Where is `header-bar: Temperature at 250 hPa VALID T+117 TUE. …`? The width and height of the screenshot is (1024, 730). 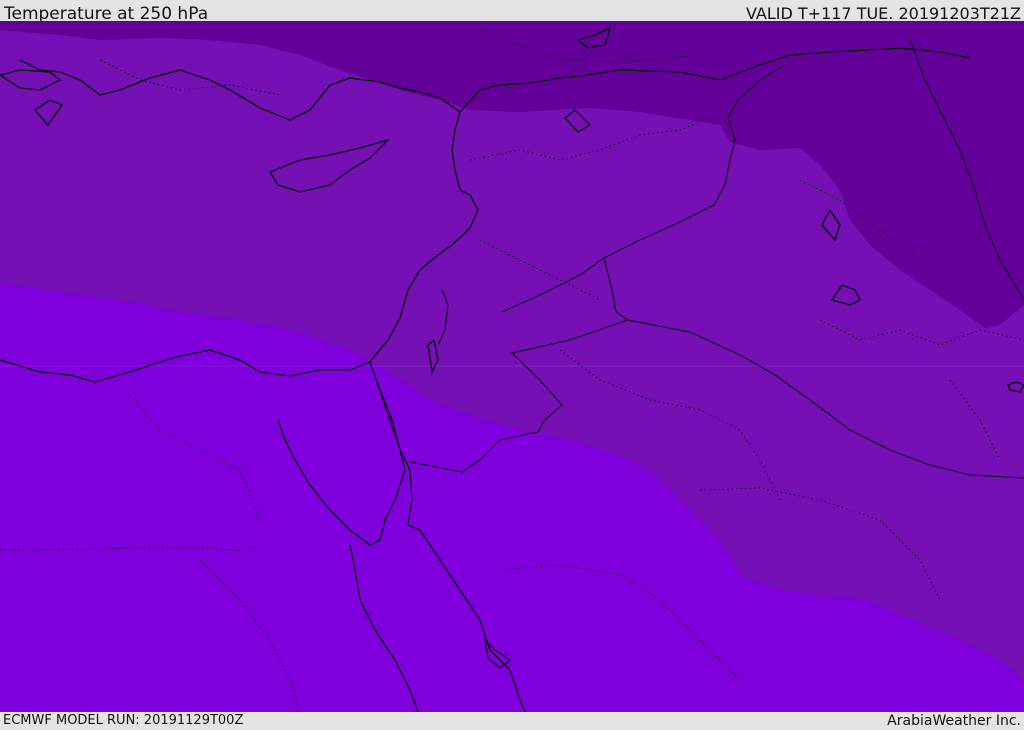
header-bar: Temperature at 250 hPa VALID T+117 TUE. … is located at coordinates (512, 12).